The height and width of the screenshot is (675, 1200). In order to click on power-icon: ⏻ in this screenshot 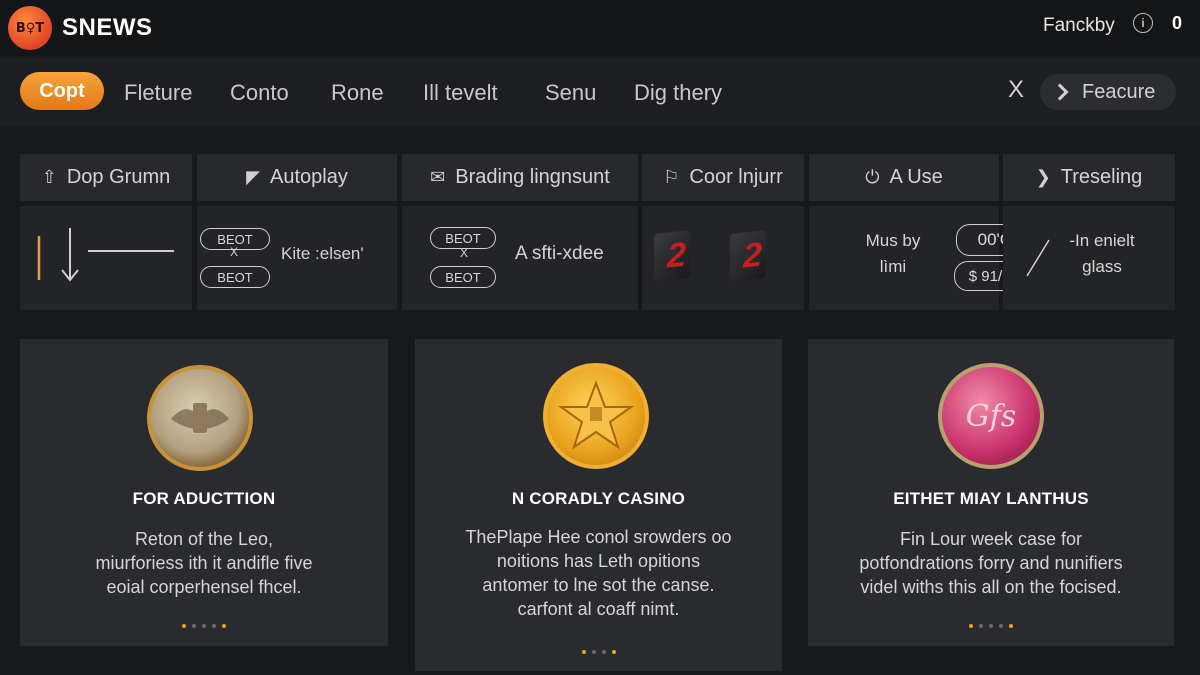, I will do `click(872, 177)`.